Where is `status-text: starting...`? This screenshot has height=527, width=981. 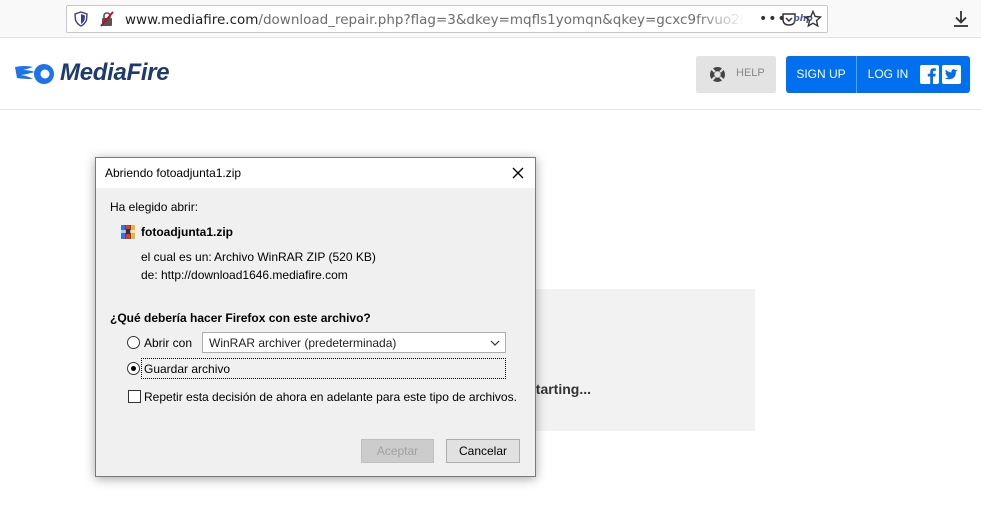 status-text: starting... is located at coordinates (560, 389).